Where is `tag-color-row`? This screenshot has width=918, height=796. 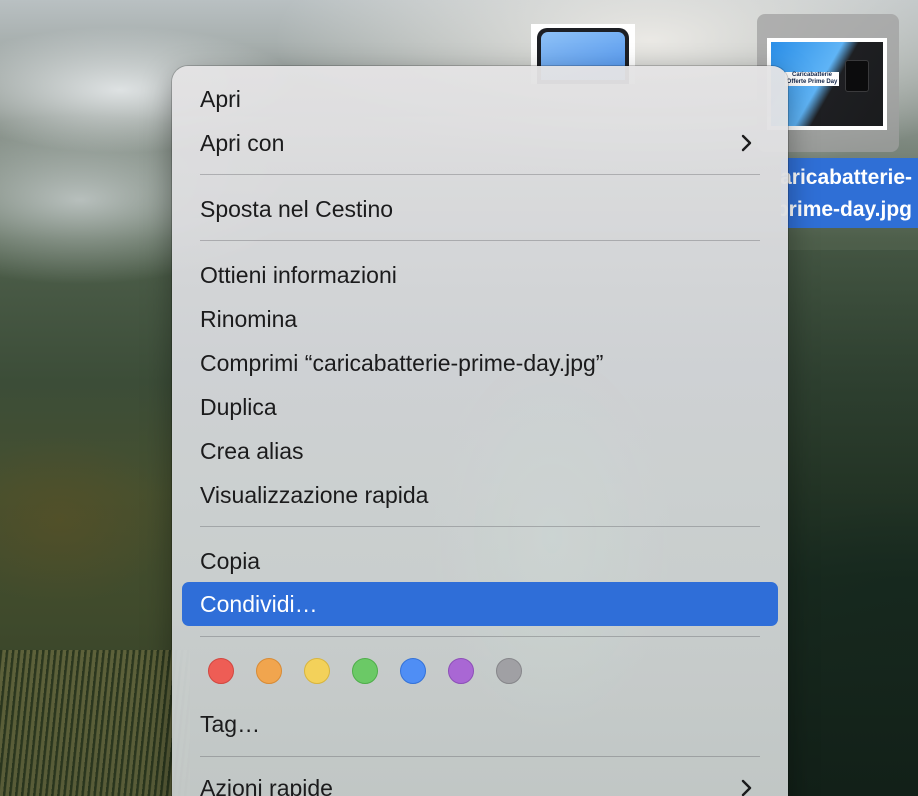 tag-color-row is located at coordinates (378, 672).